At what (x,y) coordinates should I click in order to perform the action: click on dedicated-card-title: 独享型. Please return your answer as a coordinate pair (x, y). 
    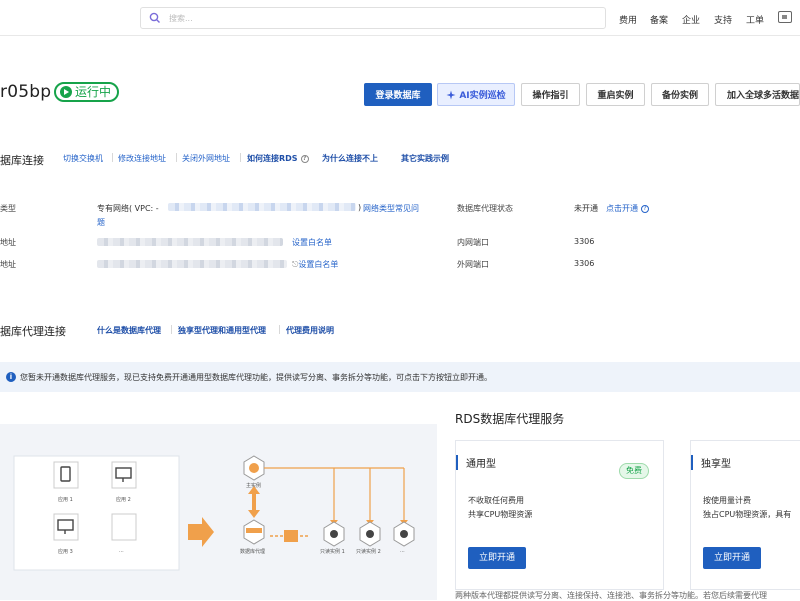
    Looking at the image, I should click on (711, 462).